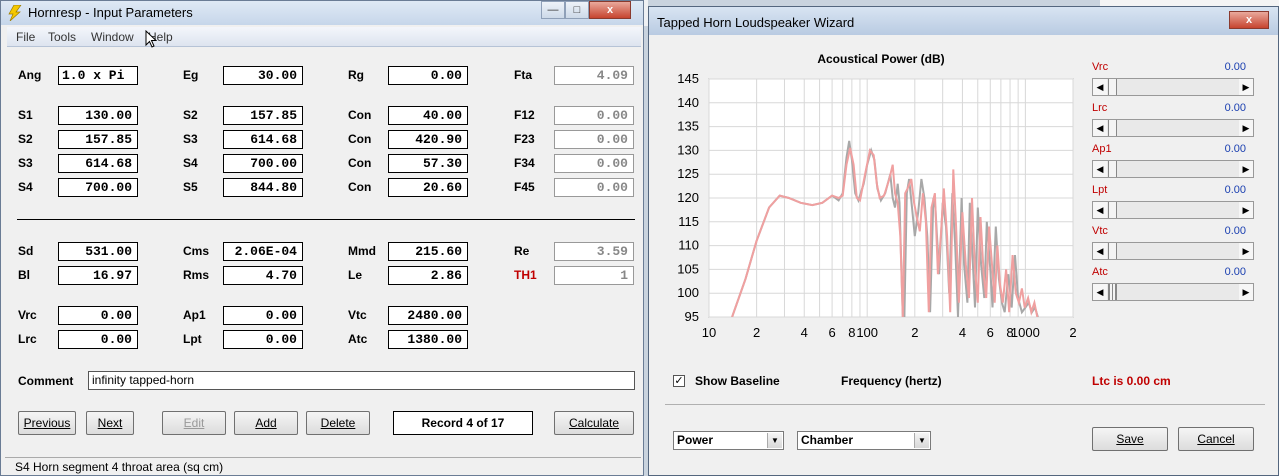 The height and width of the screenshot is (476, 1279). What do you see at coordinates (98, 75) in the screenshot?
I see `param-field: 1.0 x Pi` at bounding box center [98, 75].